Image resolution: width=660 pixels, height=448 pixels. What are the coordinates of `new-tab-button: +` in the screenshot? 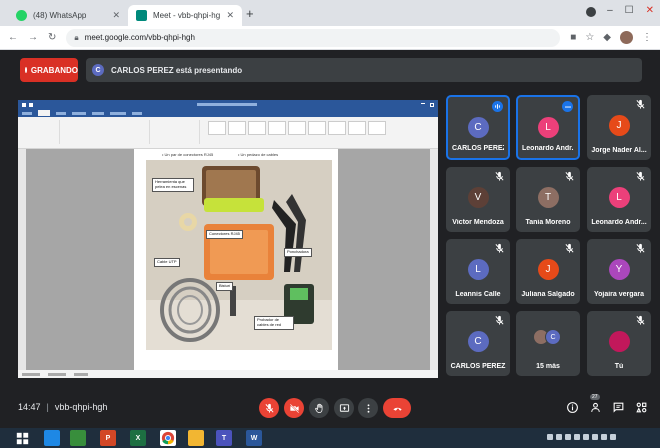 It's located at (250, 13).